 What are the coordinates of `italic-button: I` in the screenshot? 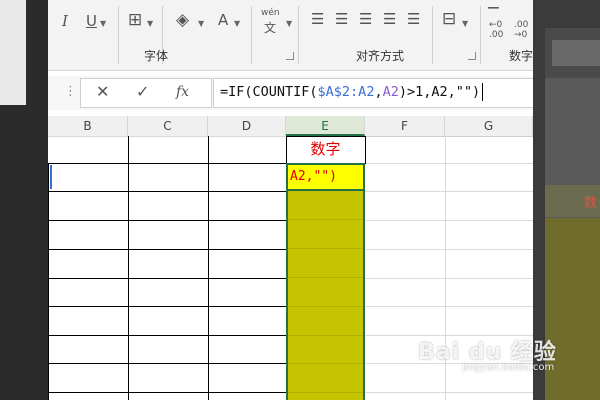 It's located at (65, 21).